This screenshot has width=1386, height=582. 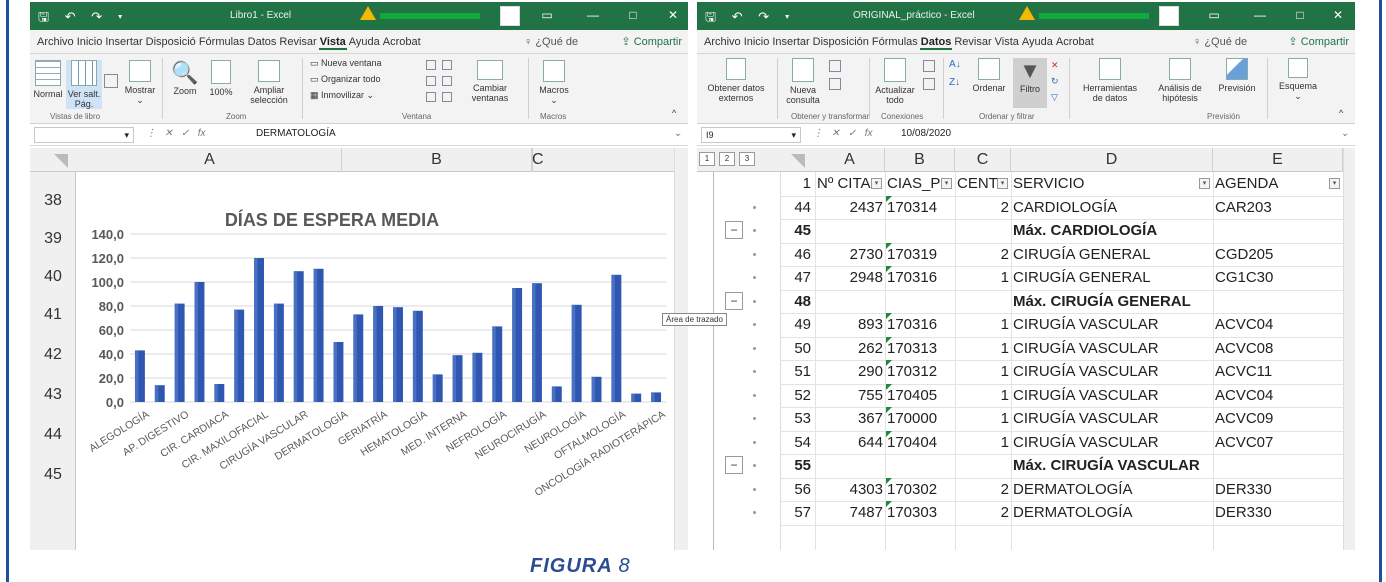 I want to click on cell-a: 2437, so click(x=850, y=207).